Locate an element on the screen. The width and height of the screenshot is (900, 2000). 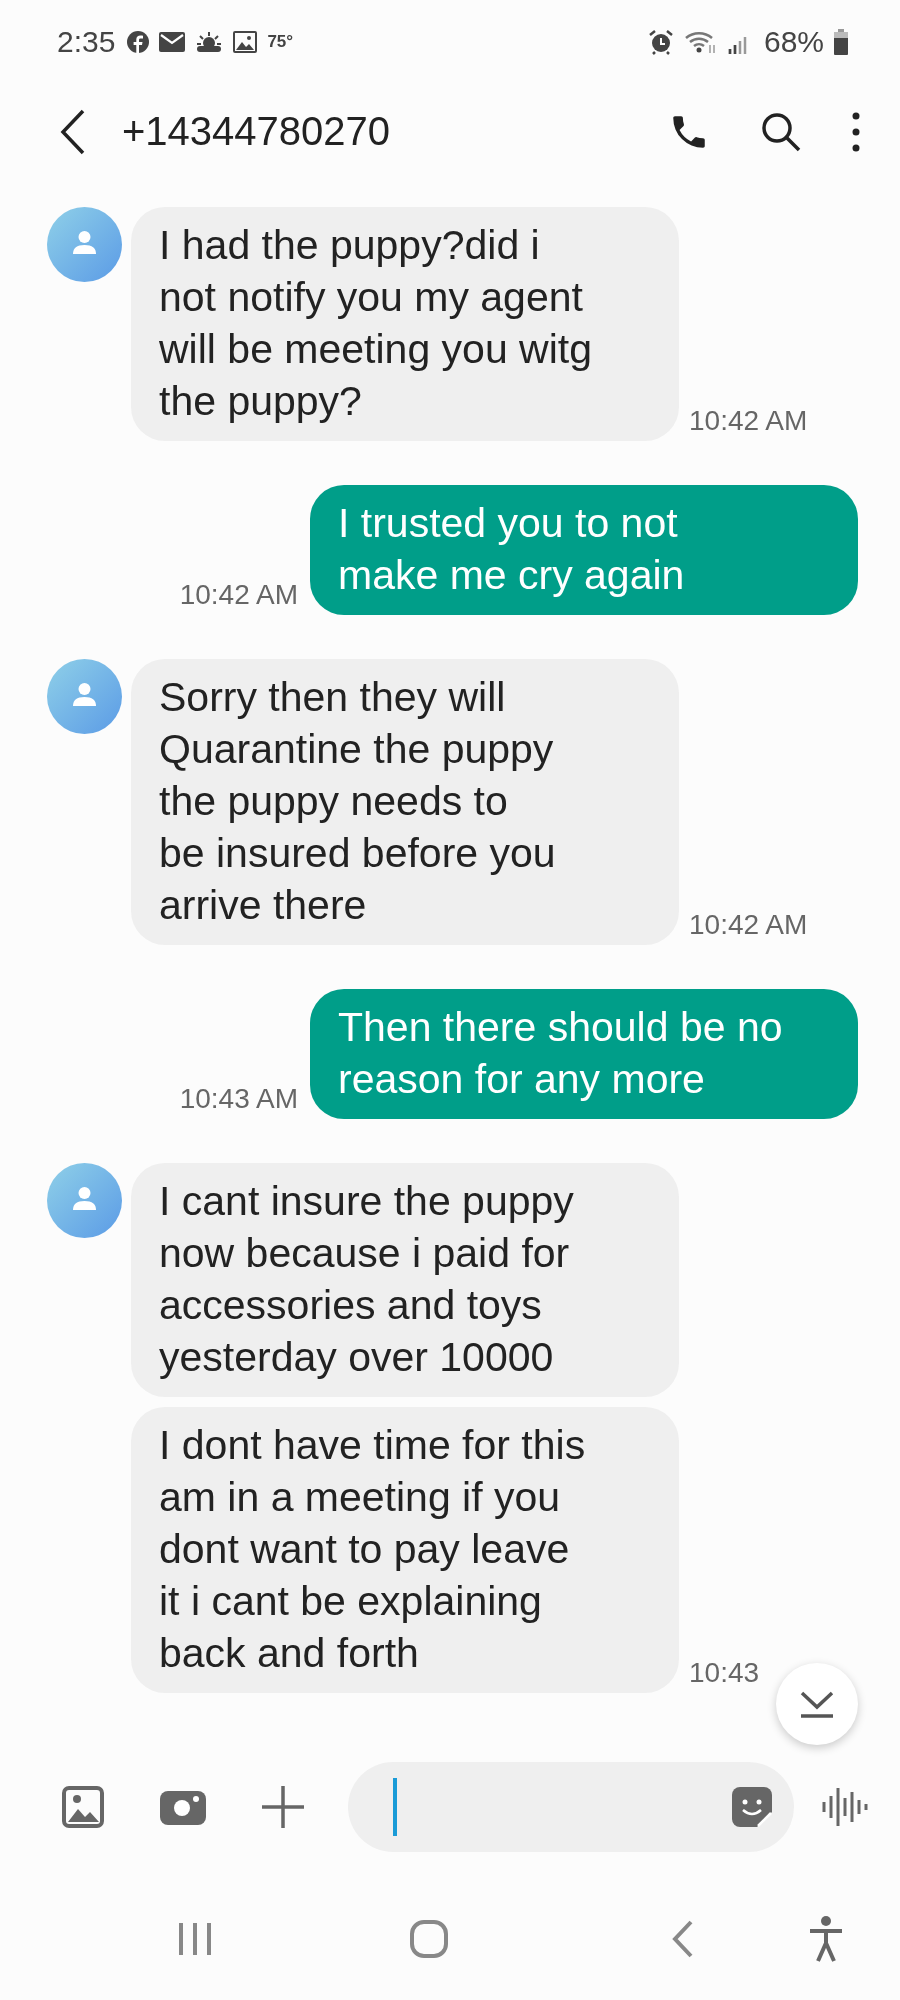
temperature: 75° is located at coordinates (280, 42).